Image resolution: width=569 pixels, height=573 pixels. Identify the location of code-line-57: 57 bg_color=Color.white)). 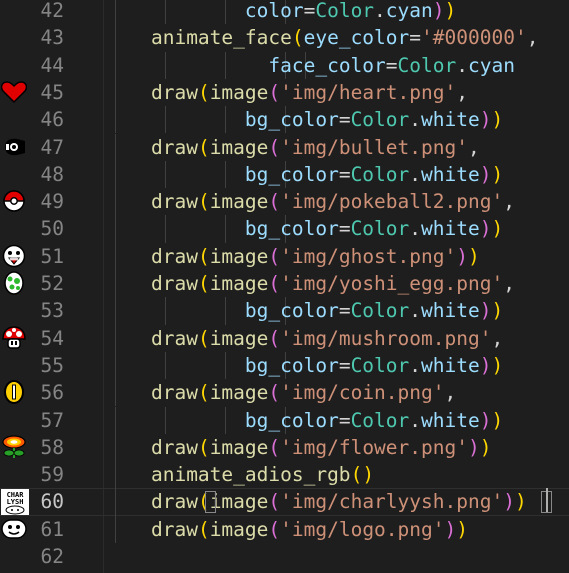
(284, 420).